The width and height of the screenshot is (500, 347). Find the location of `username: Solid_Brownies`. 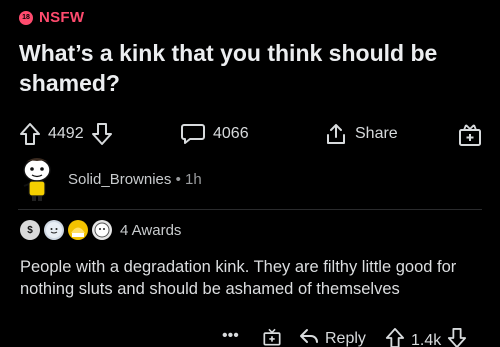

username: Solid_Brownies is located at coordinates (119, 179).